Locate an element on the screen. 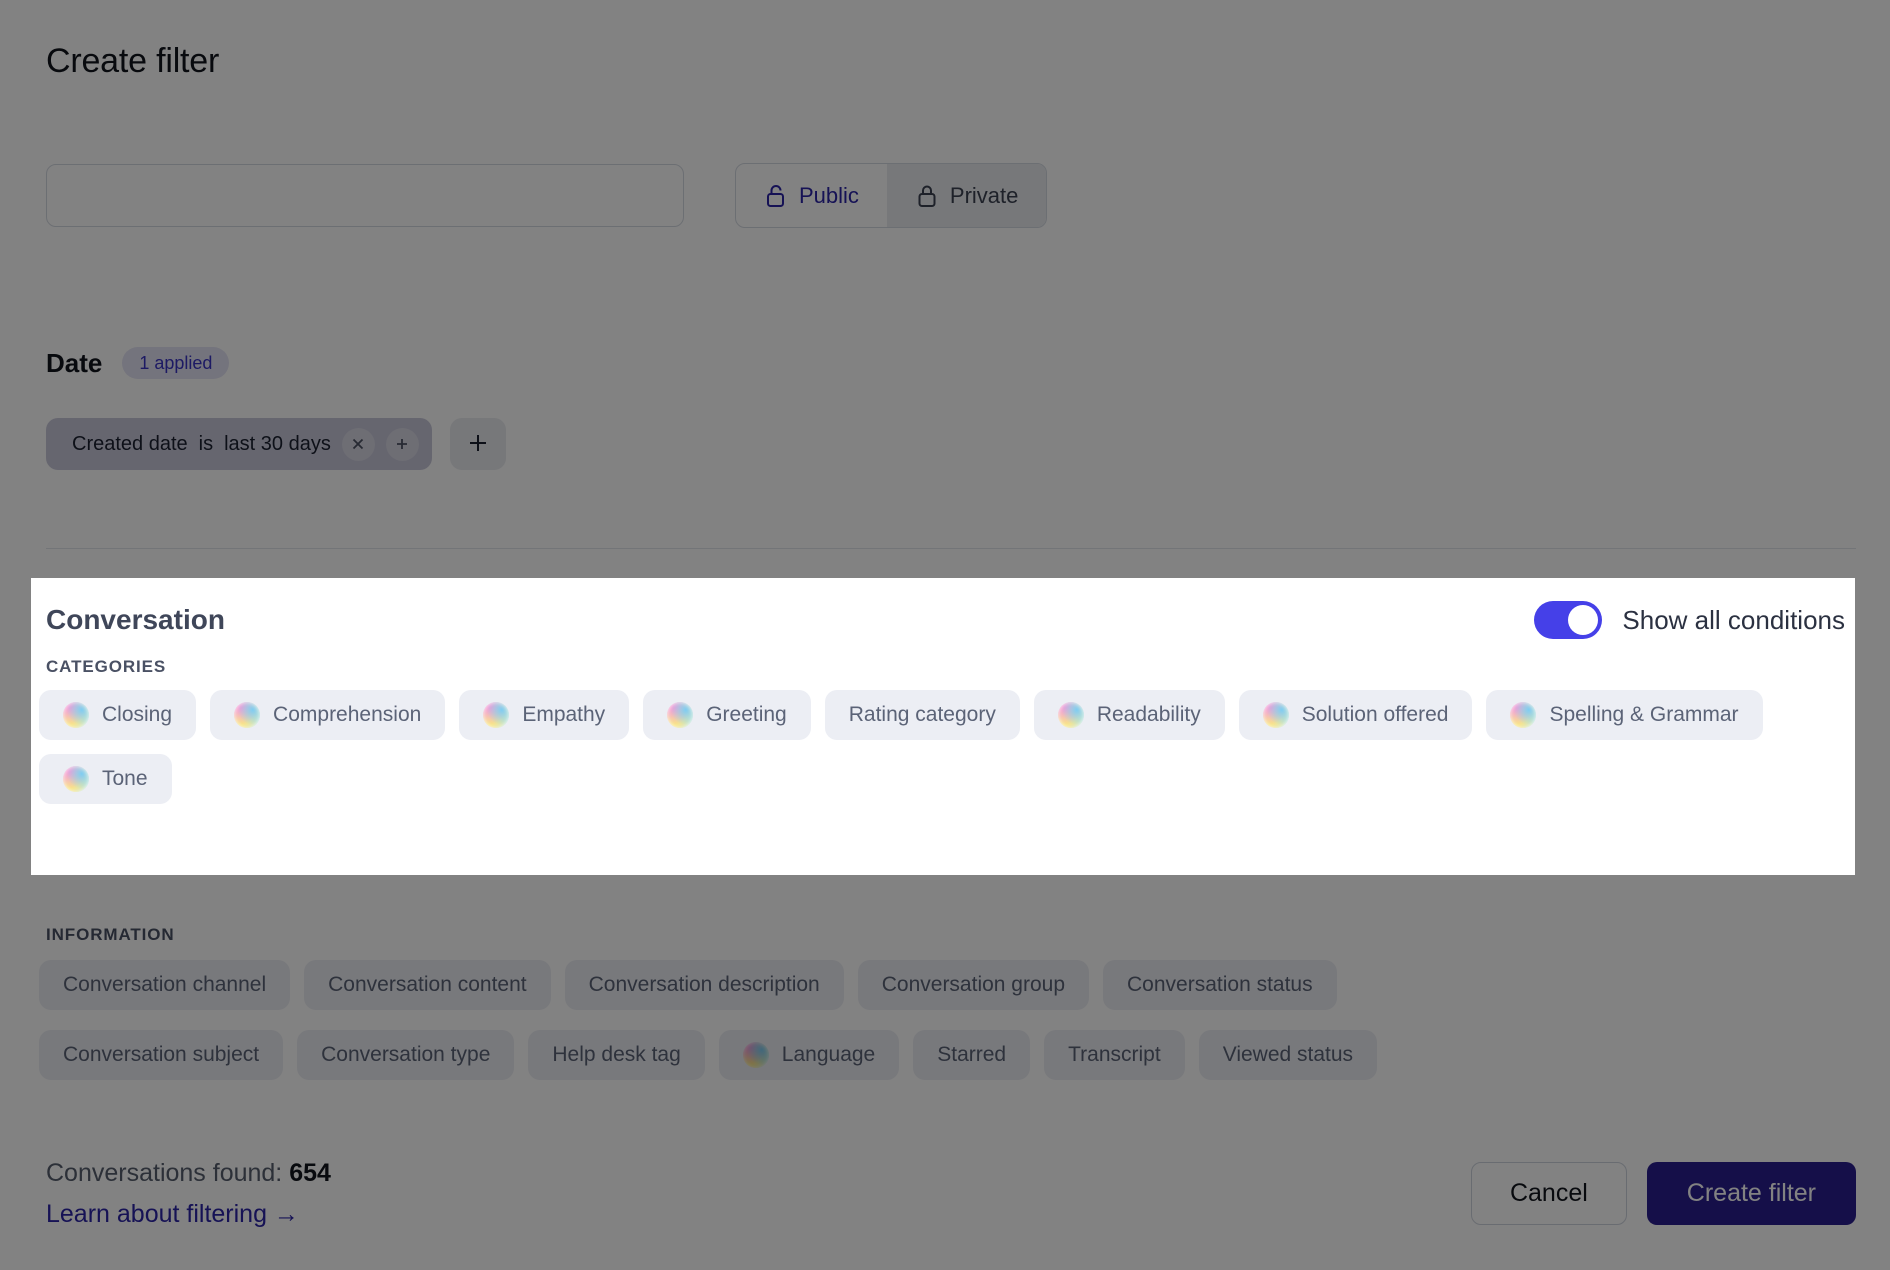 The width and height of the screenshot is (1890, 1270). conversations-found-label: Conversations found: is located at coordinates (164, 1173).